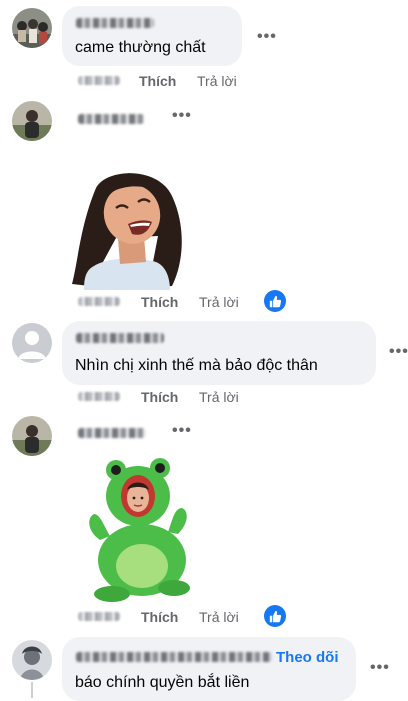  Describe the element at coordinates (307, 657) in the screenshot. I see `follow-button: Theo dõi` at that location.